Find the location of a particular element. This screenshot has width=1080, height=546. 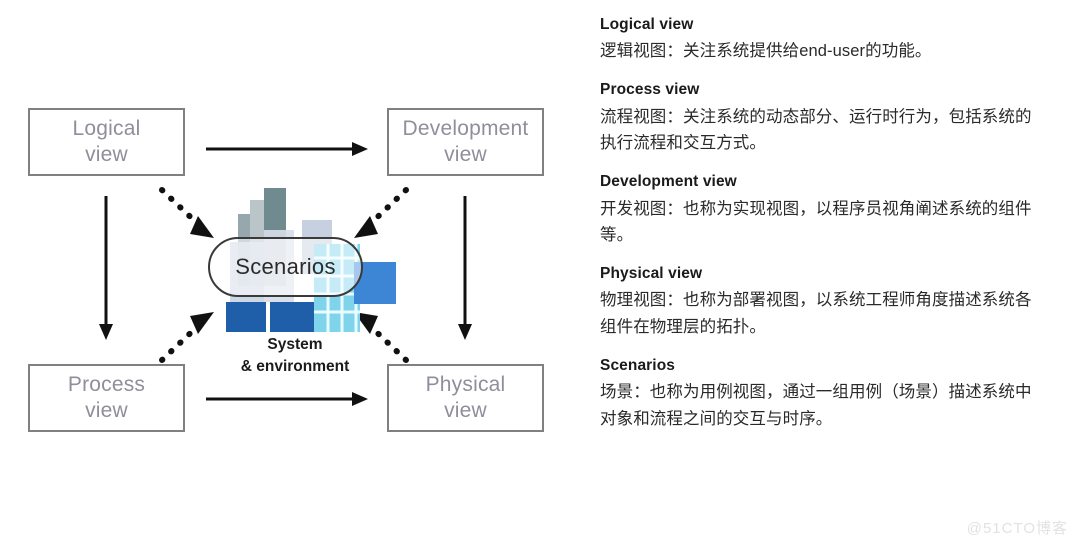

scenarios-label: Scenarios is located at coordinates (285, 266).